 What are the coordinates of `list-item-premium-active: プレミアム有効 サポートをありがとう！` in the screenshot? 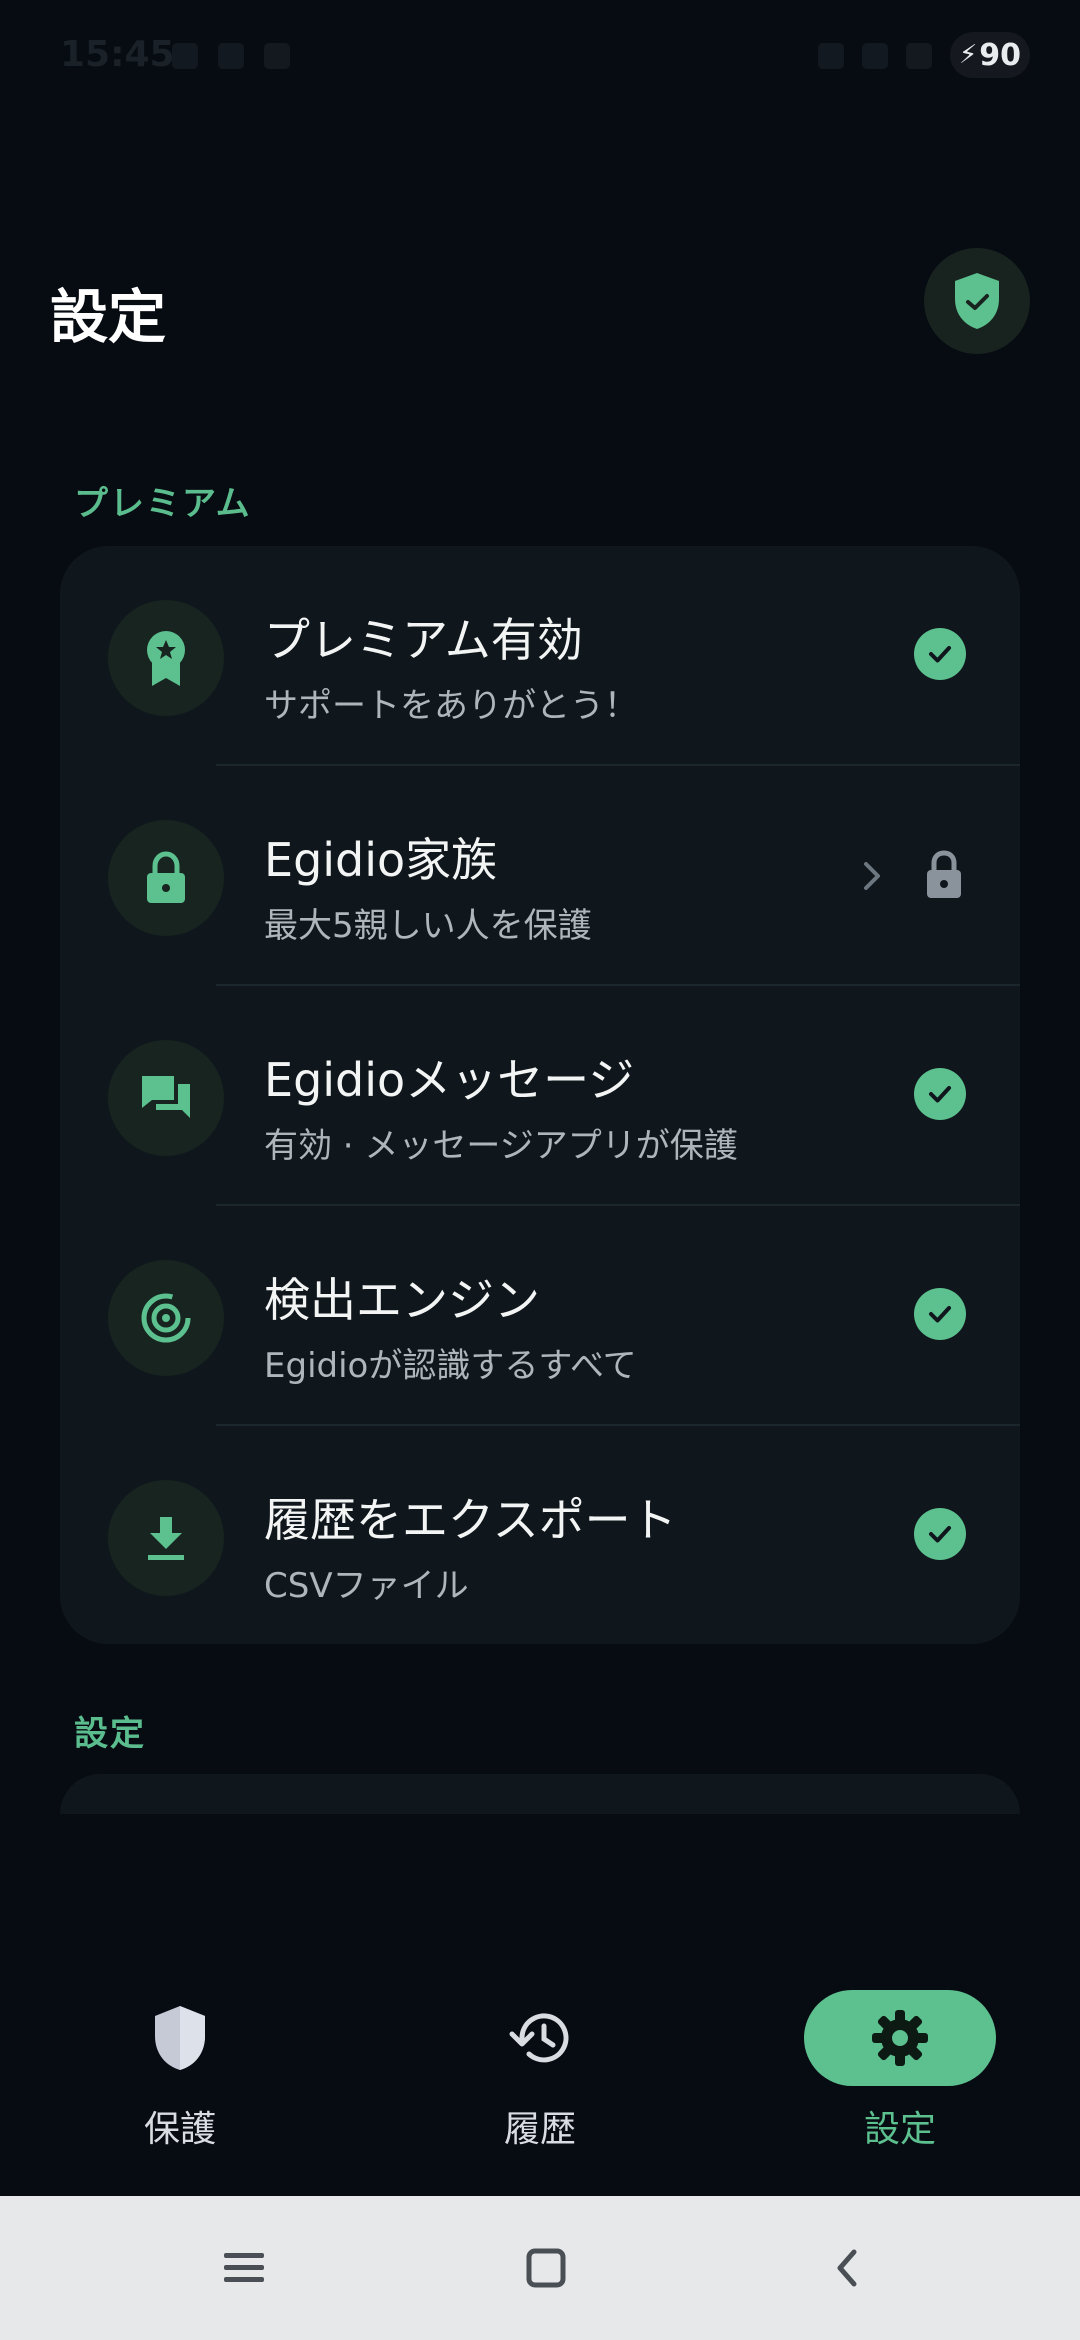 It's located at (540, 656).